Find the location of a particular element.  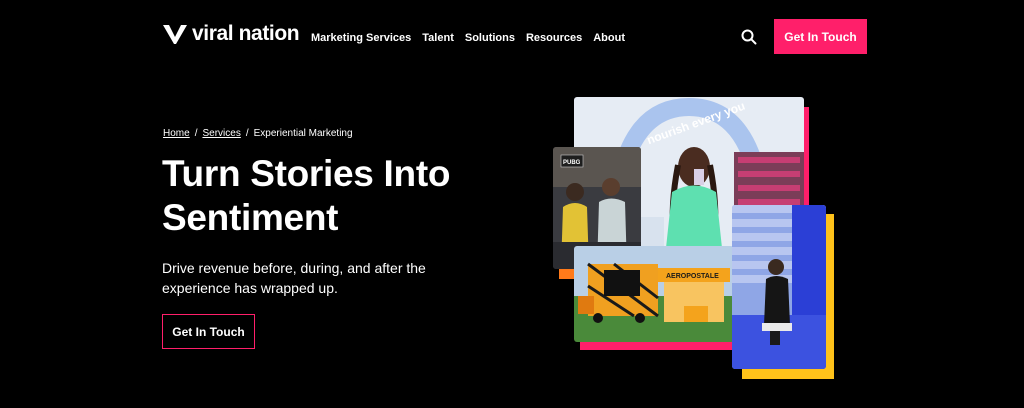

brand-logo: viral nation is located at coordinates (231, 34).